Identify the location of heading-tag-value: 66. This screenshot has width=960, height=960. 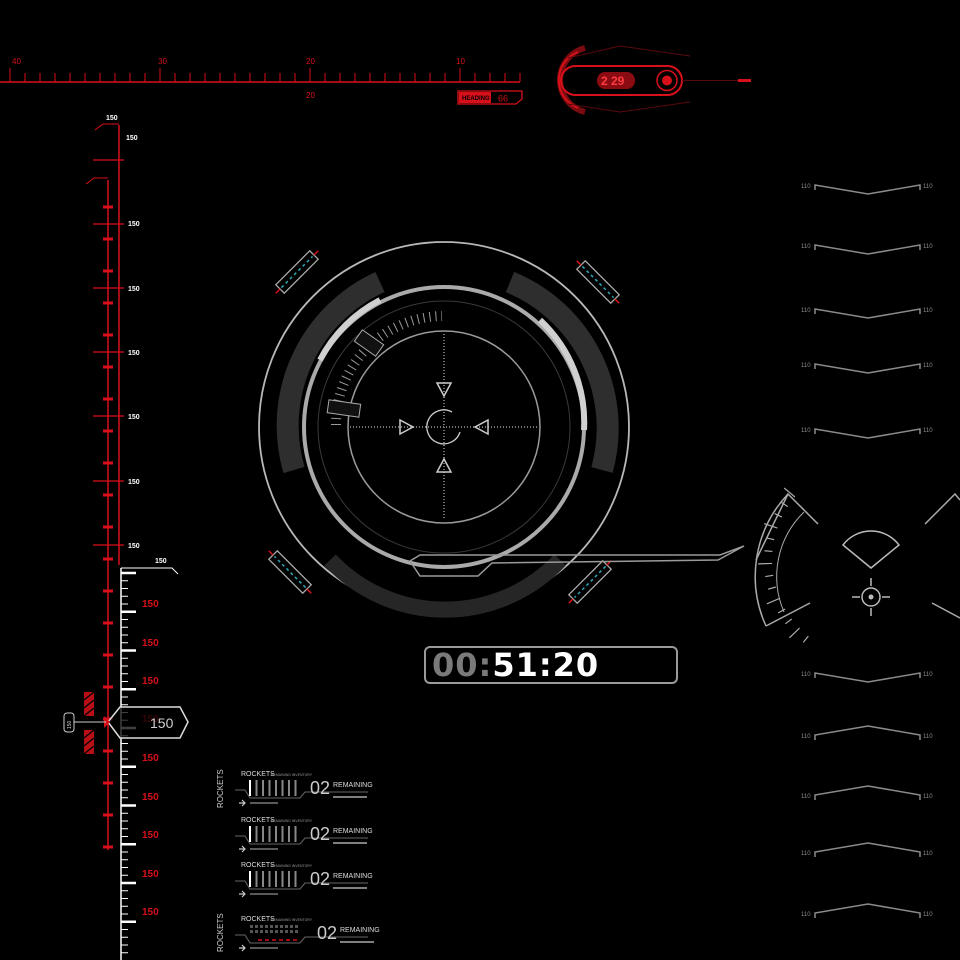
(503, 99).